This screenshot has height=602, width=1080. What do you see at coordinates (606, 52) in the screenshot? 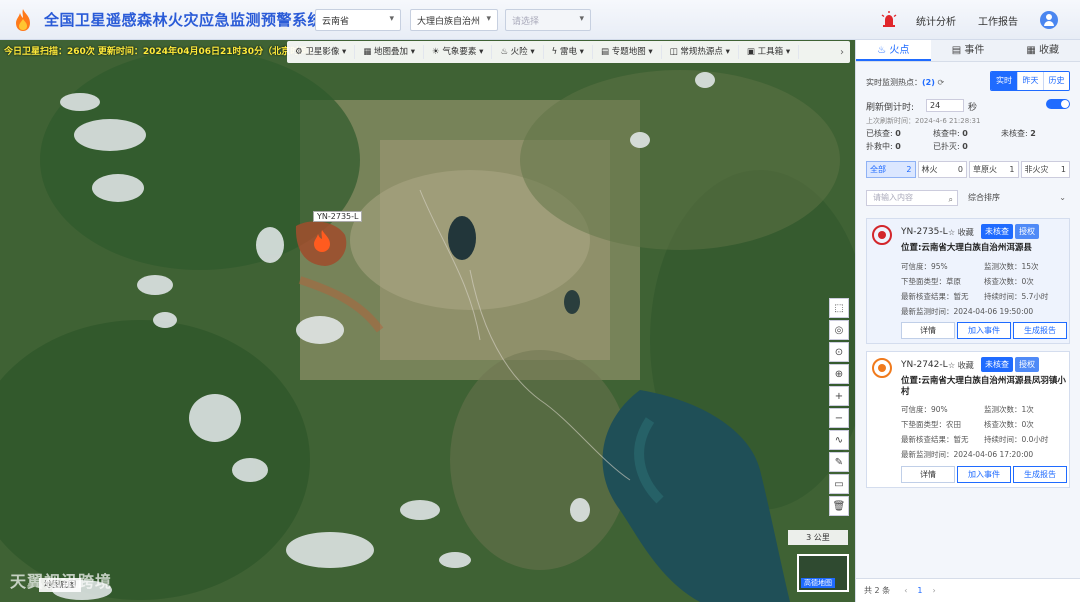
I see `map-icon: ▤` at bounding box center [606, 52].